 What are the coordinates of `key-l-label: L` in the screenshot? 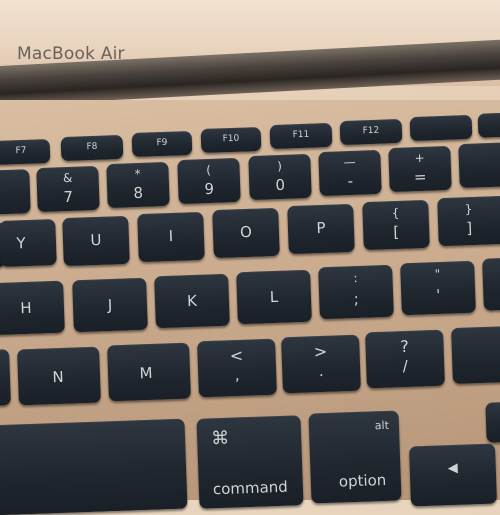 It's located at (274, 297).